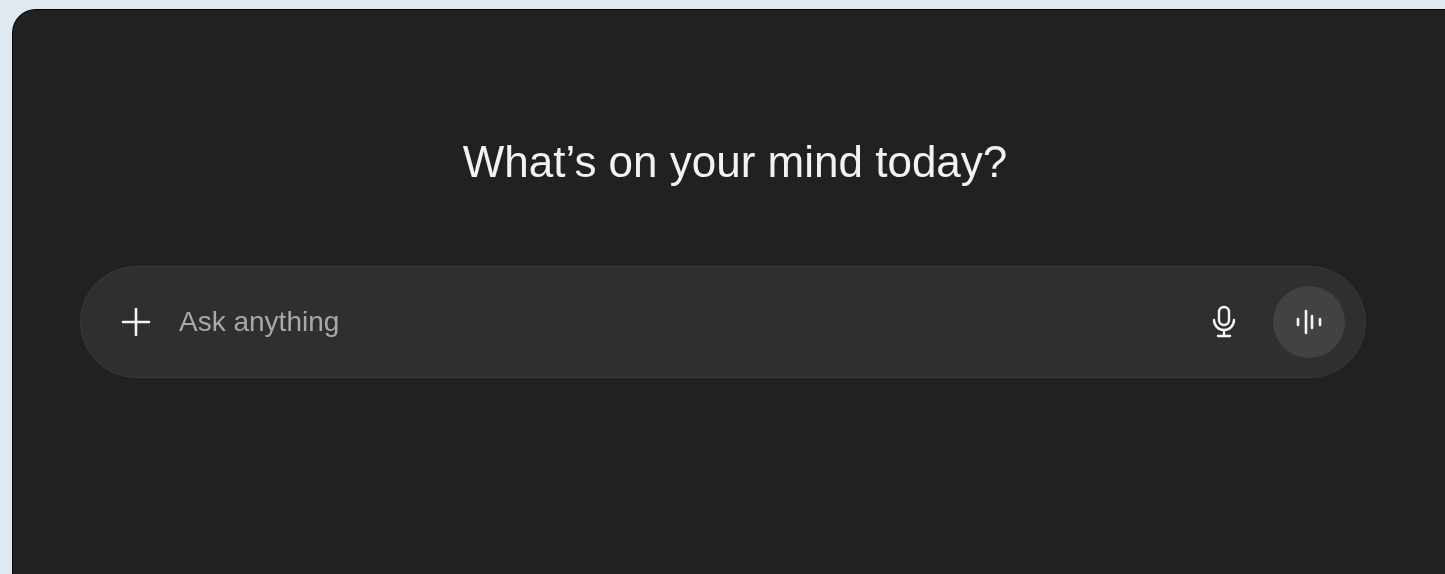 This screenshot has width=1445, height=574. What do you see at coordinates (1309, 322) in the screenshot?
I see `waveform-icon` at bounding box center [1309, 322].